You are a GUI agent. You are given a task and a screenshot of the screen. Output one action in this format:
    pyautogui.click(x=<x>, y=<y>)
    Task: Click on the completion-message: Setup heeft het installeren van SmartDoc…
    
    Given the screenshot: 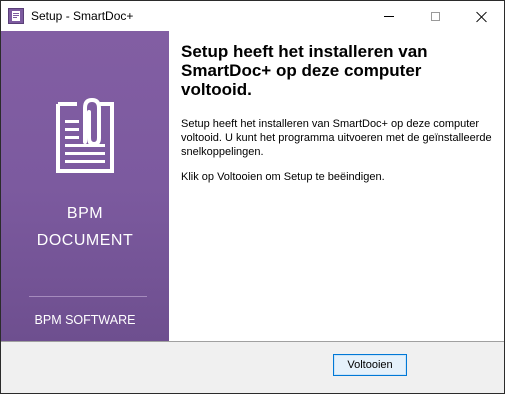 What is the action you would take?
    pyautogui.click(x=336, y=138)
    